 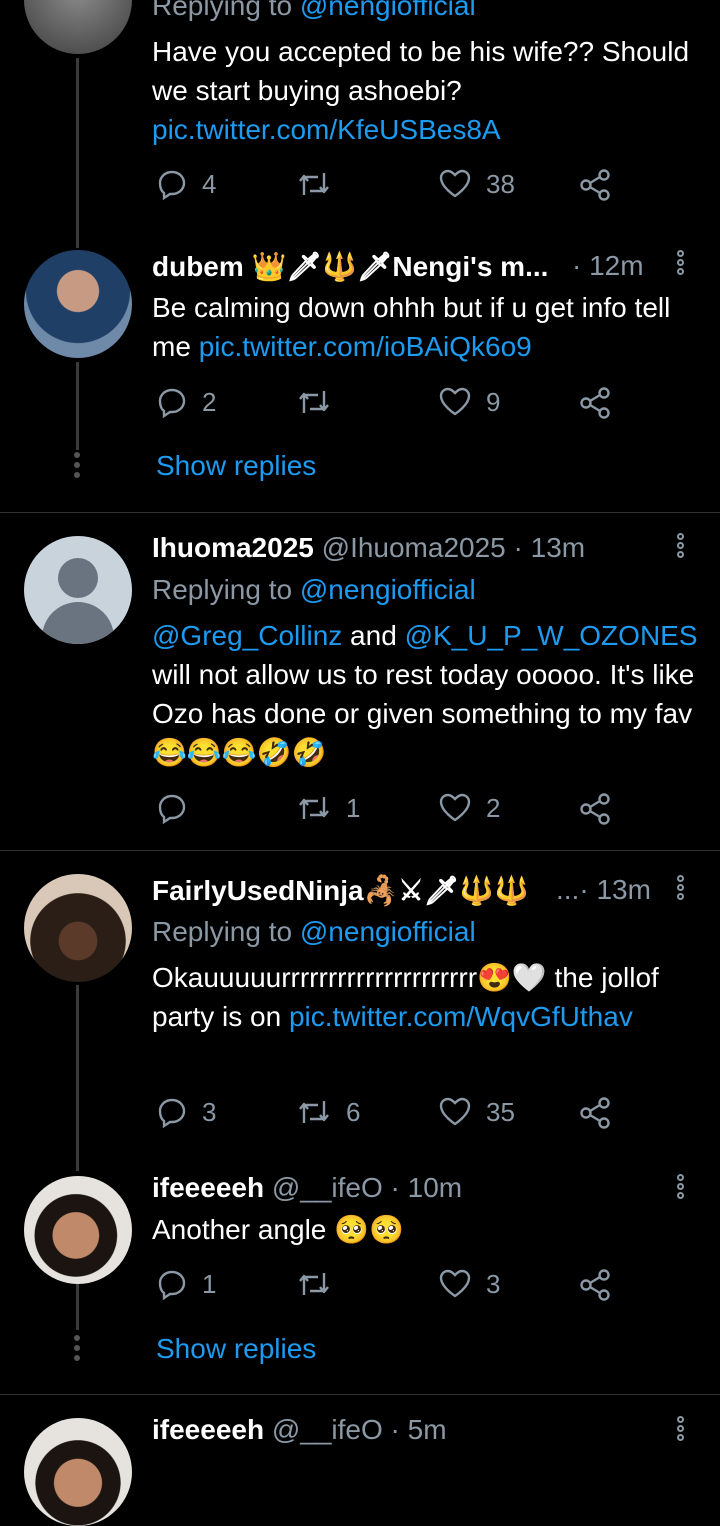 I want to click on handle-time: @__ifeO · 10m, so click(x=367, y=1187).